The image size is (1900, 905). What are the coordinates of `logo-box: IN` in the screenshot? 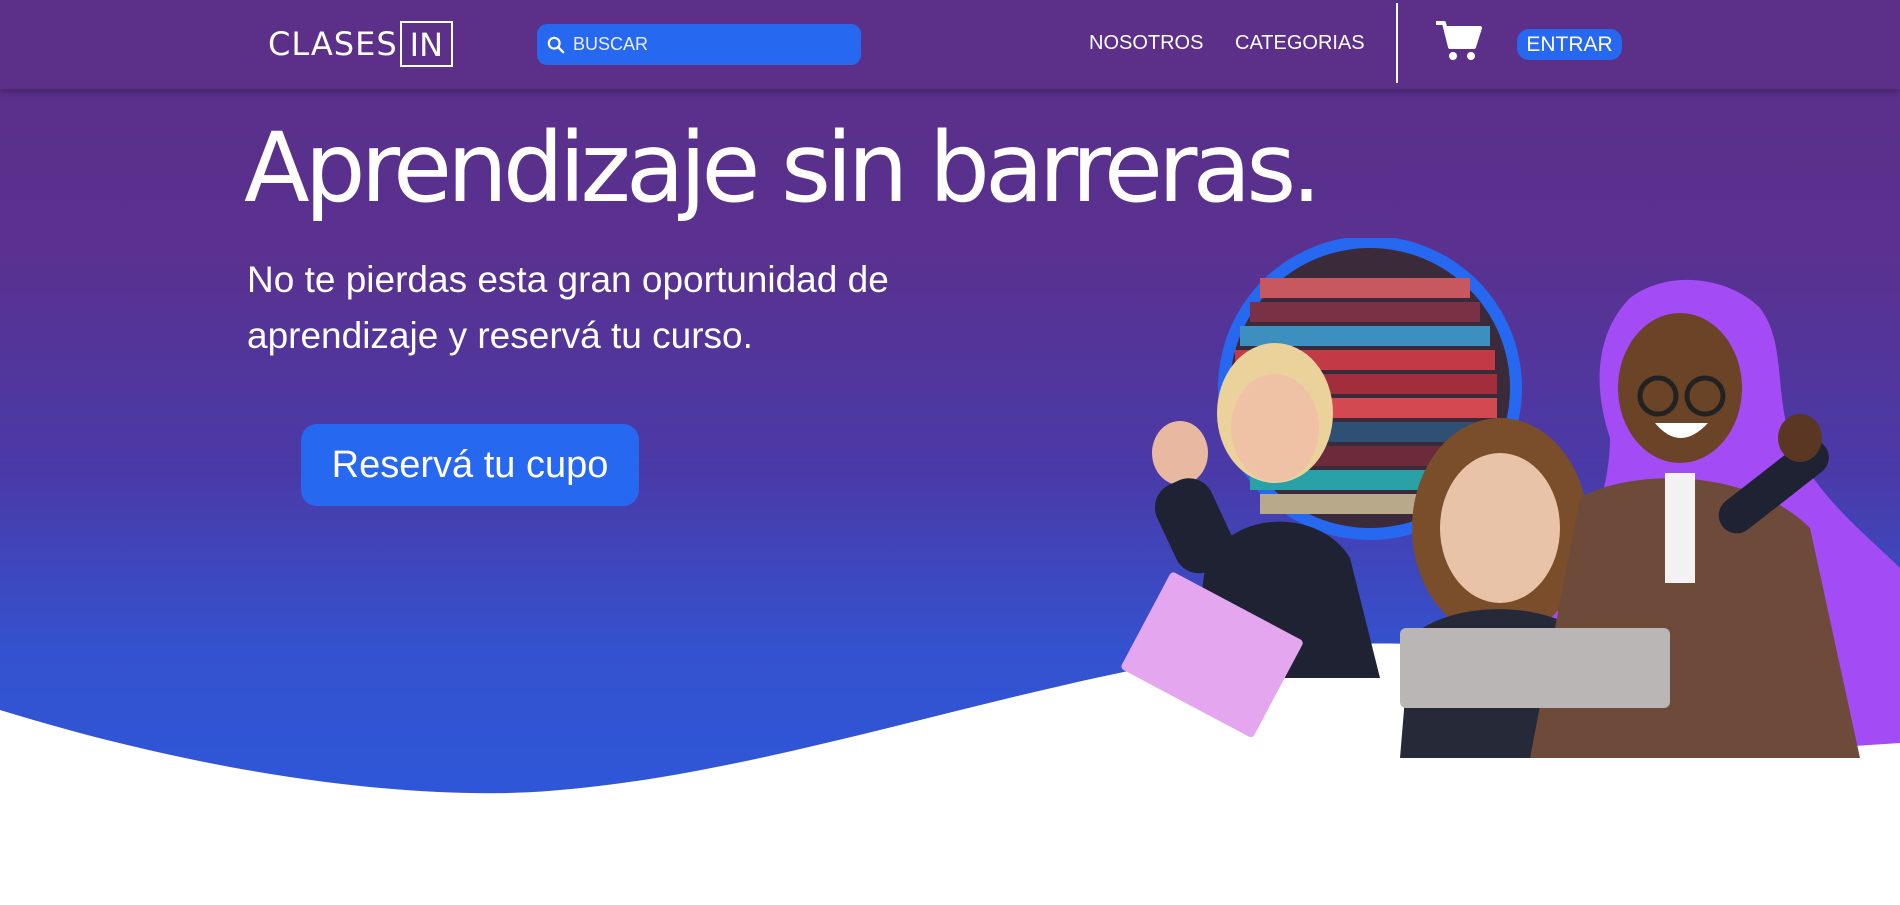 It's located at (426, 44).